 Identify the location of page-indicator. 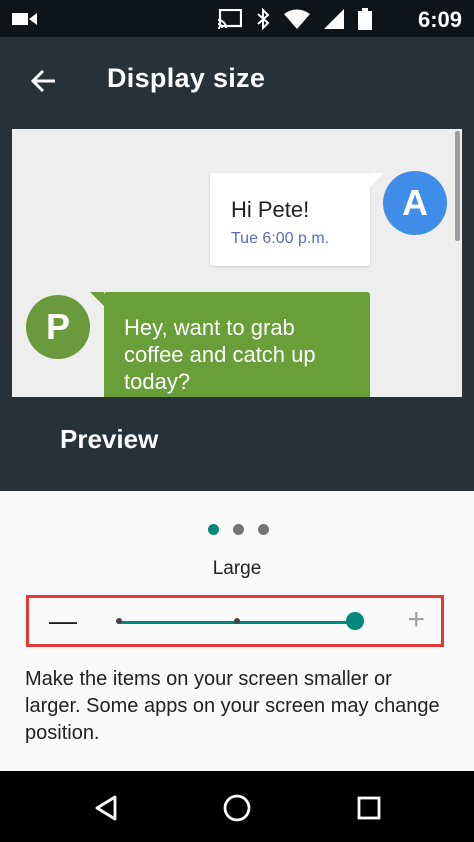
(238, 529).